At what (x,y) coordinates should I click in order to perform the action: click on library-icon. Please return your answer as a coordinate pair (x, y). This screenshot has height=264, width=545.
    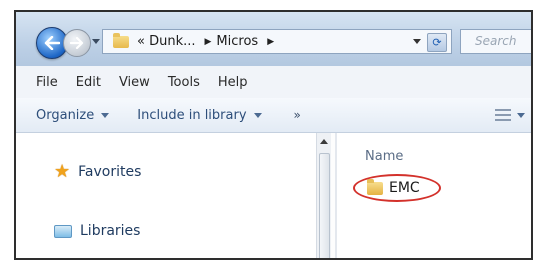
    Looking at the image, I should click on (63, 231).